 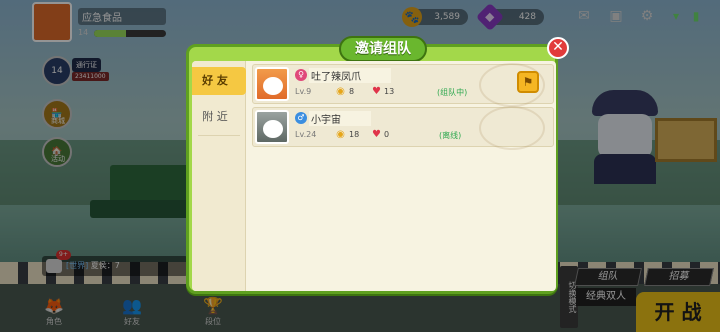 What do you see at coordinates (450, 135) in the screenshot?
I see `friend-status: (离线)` at bounding box center [450, 135].